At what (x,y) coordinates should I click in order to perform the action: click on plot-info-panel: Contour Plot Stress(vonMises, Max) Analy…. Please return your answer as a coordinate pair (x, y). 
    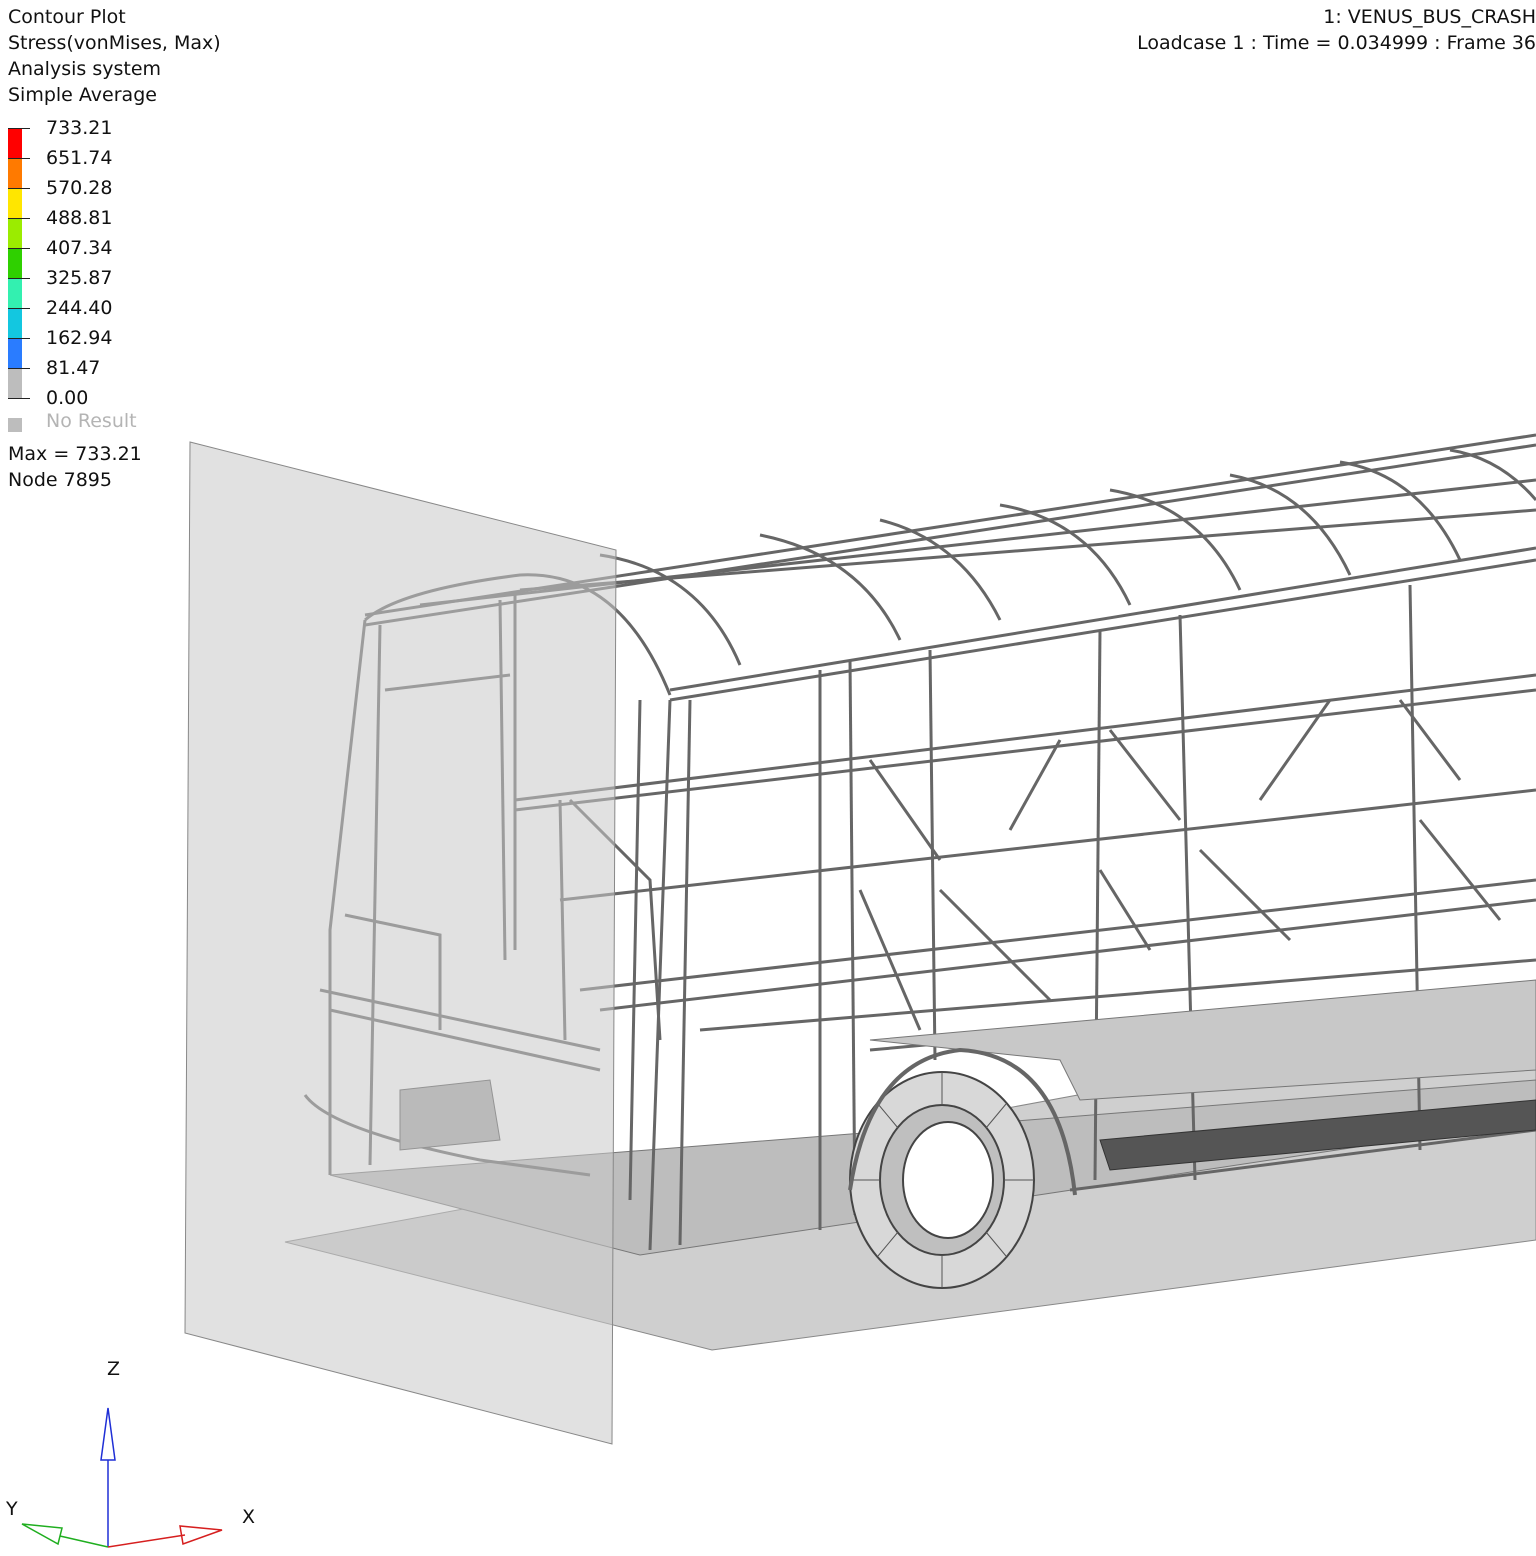
    Looking at the image, I should click on (114, 56).